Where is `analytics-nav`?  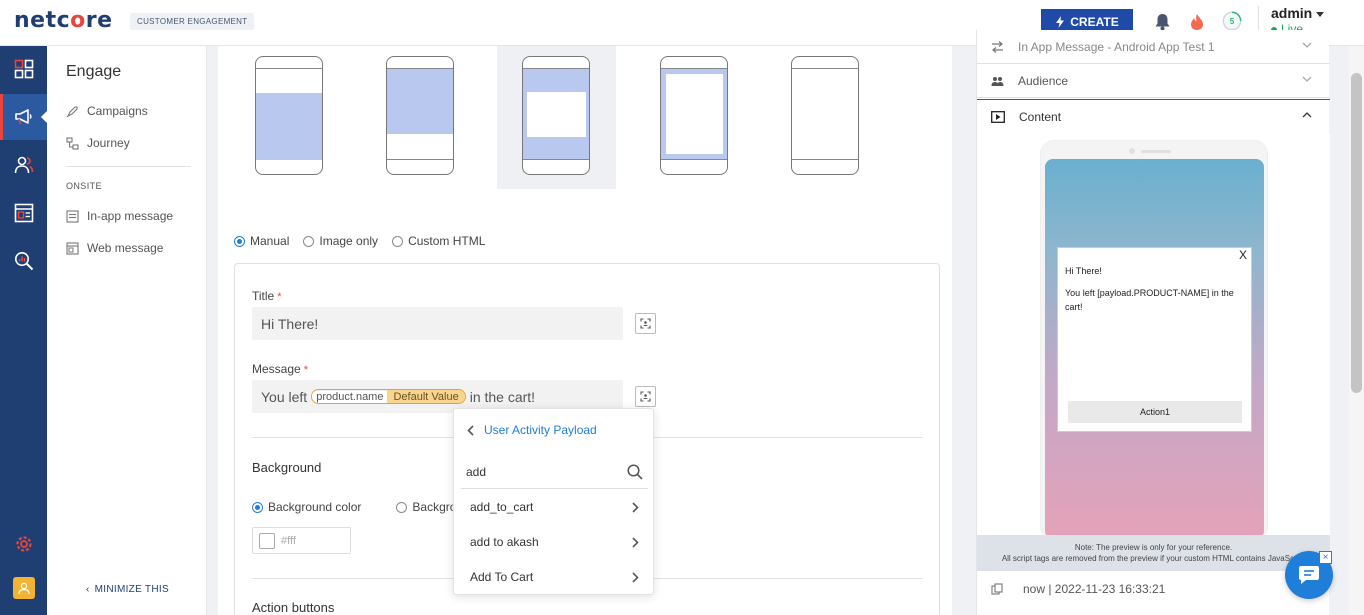
analytics-nav is located at coordinates (23, 261).